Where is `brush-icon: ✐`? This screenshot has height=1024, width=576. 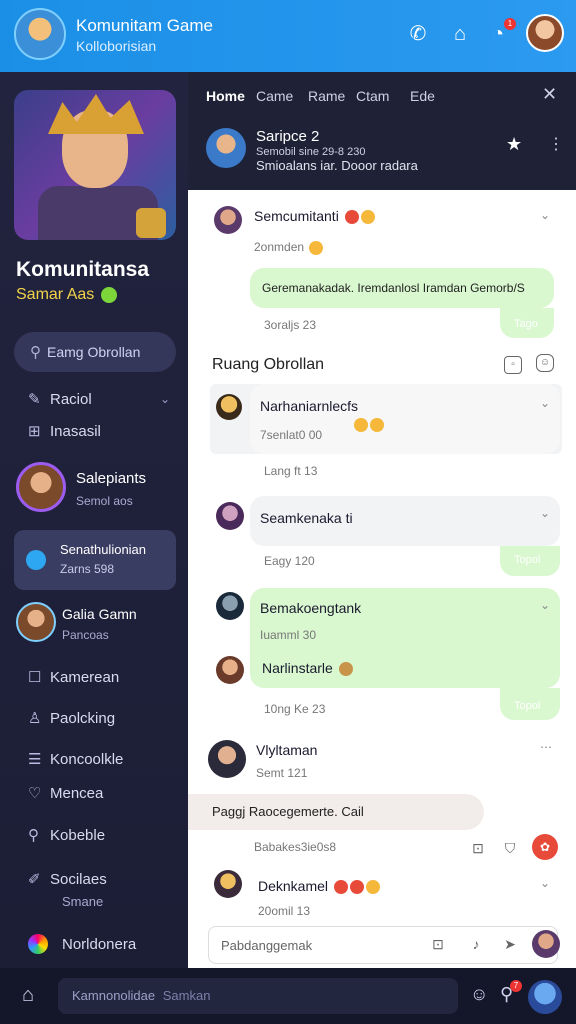 brush-icon: ✐ is located at coordinates (34, 879).